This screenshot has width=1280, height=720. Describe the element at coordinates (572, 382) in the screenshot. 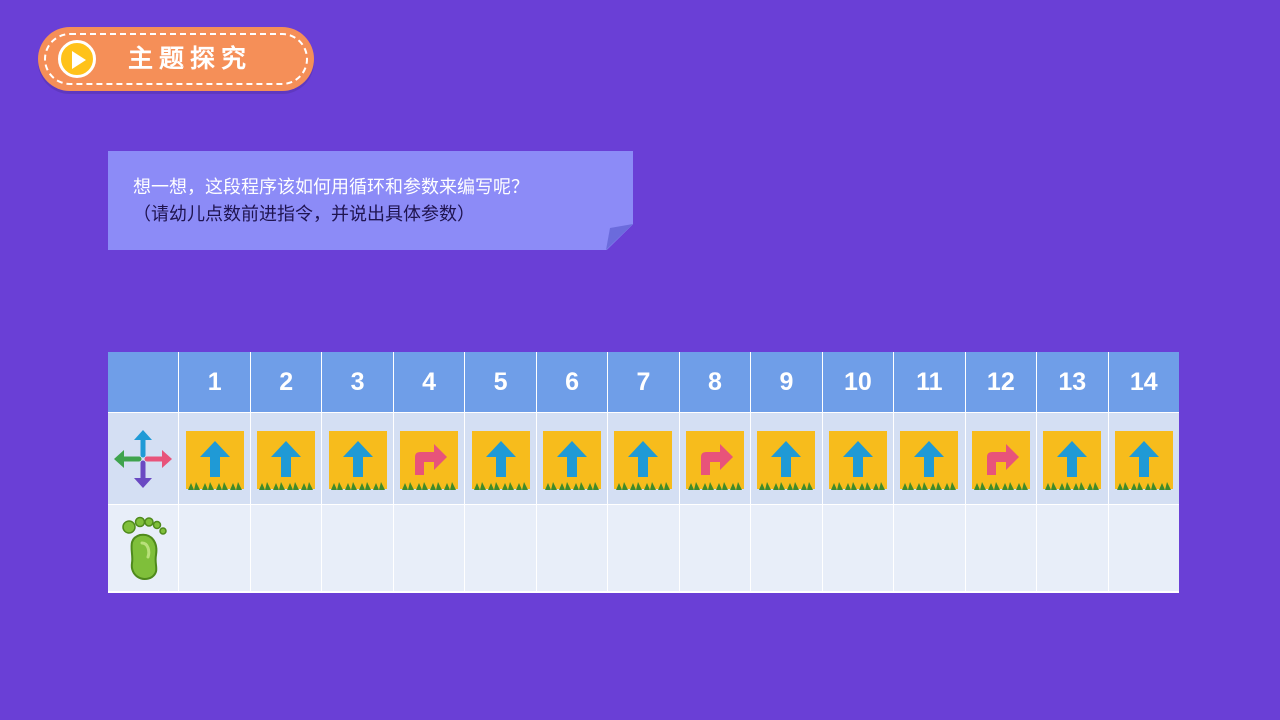

I see `step-number-header: 6` at that location.